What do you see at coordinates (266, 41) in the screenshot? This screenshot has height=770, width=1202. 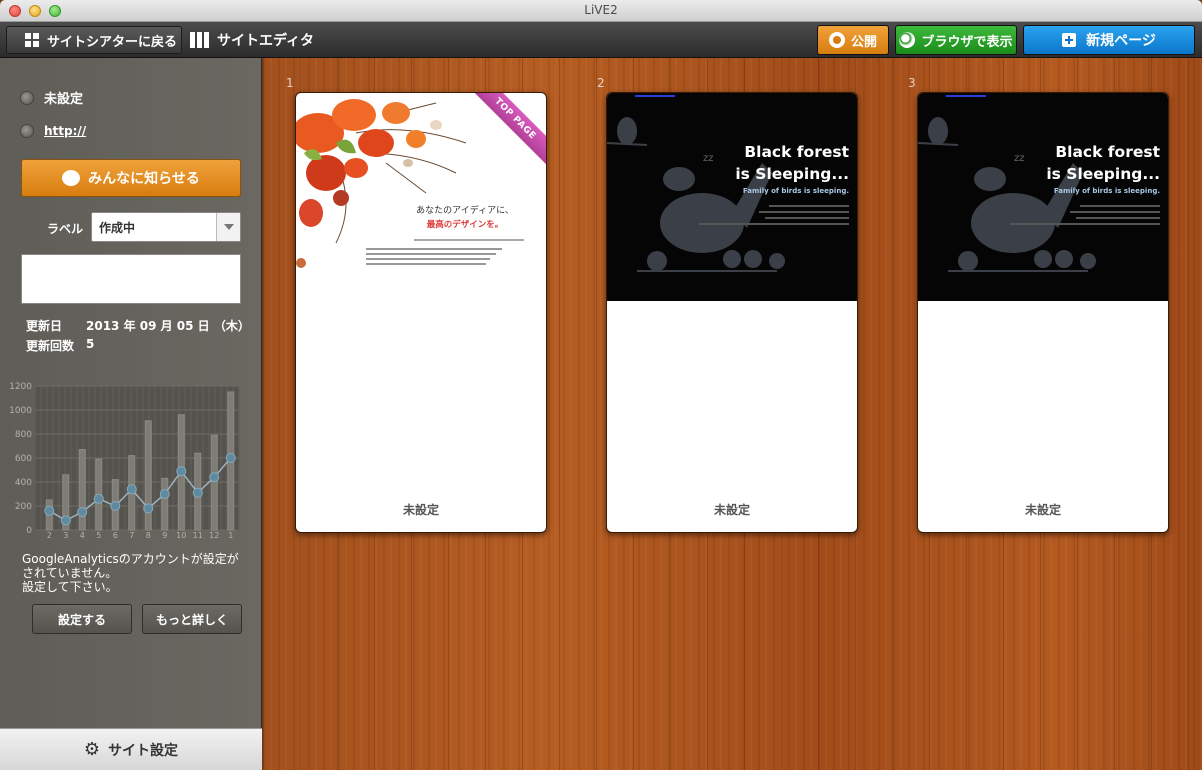 I see `site-editor-label: サイトエディタ` at bounding box center [266, 41].